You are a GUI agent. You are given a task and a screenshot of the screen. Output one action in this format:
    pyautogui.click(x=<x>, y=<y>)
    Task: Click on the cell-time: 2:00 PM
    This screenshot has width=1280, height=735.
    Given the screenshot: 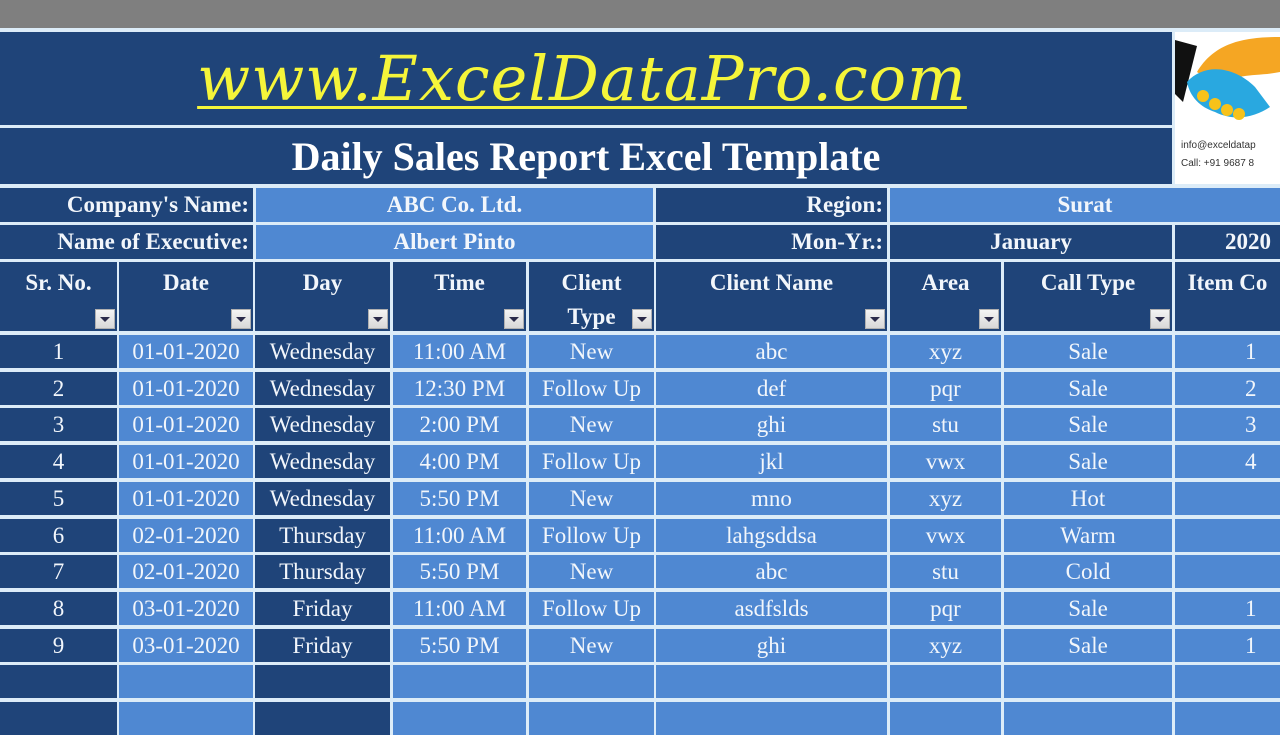 What is the action you would take?
    pyautogui.click(x=459, y=424)
    